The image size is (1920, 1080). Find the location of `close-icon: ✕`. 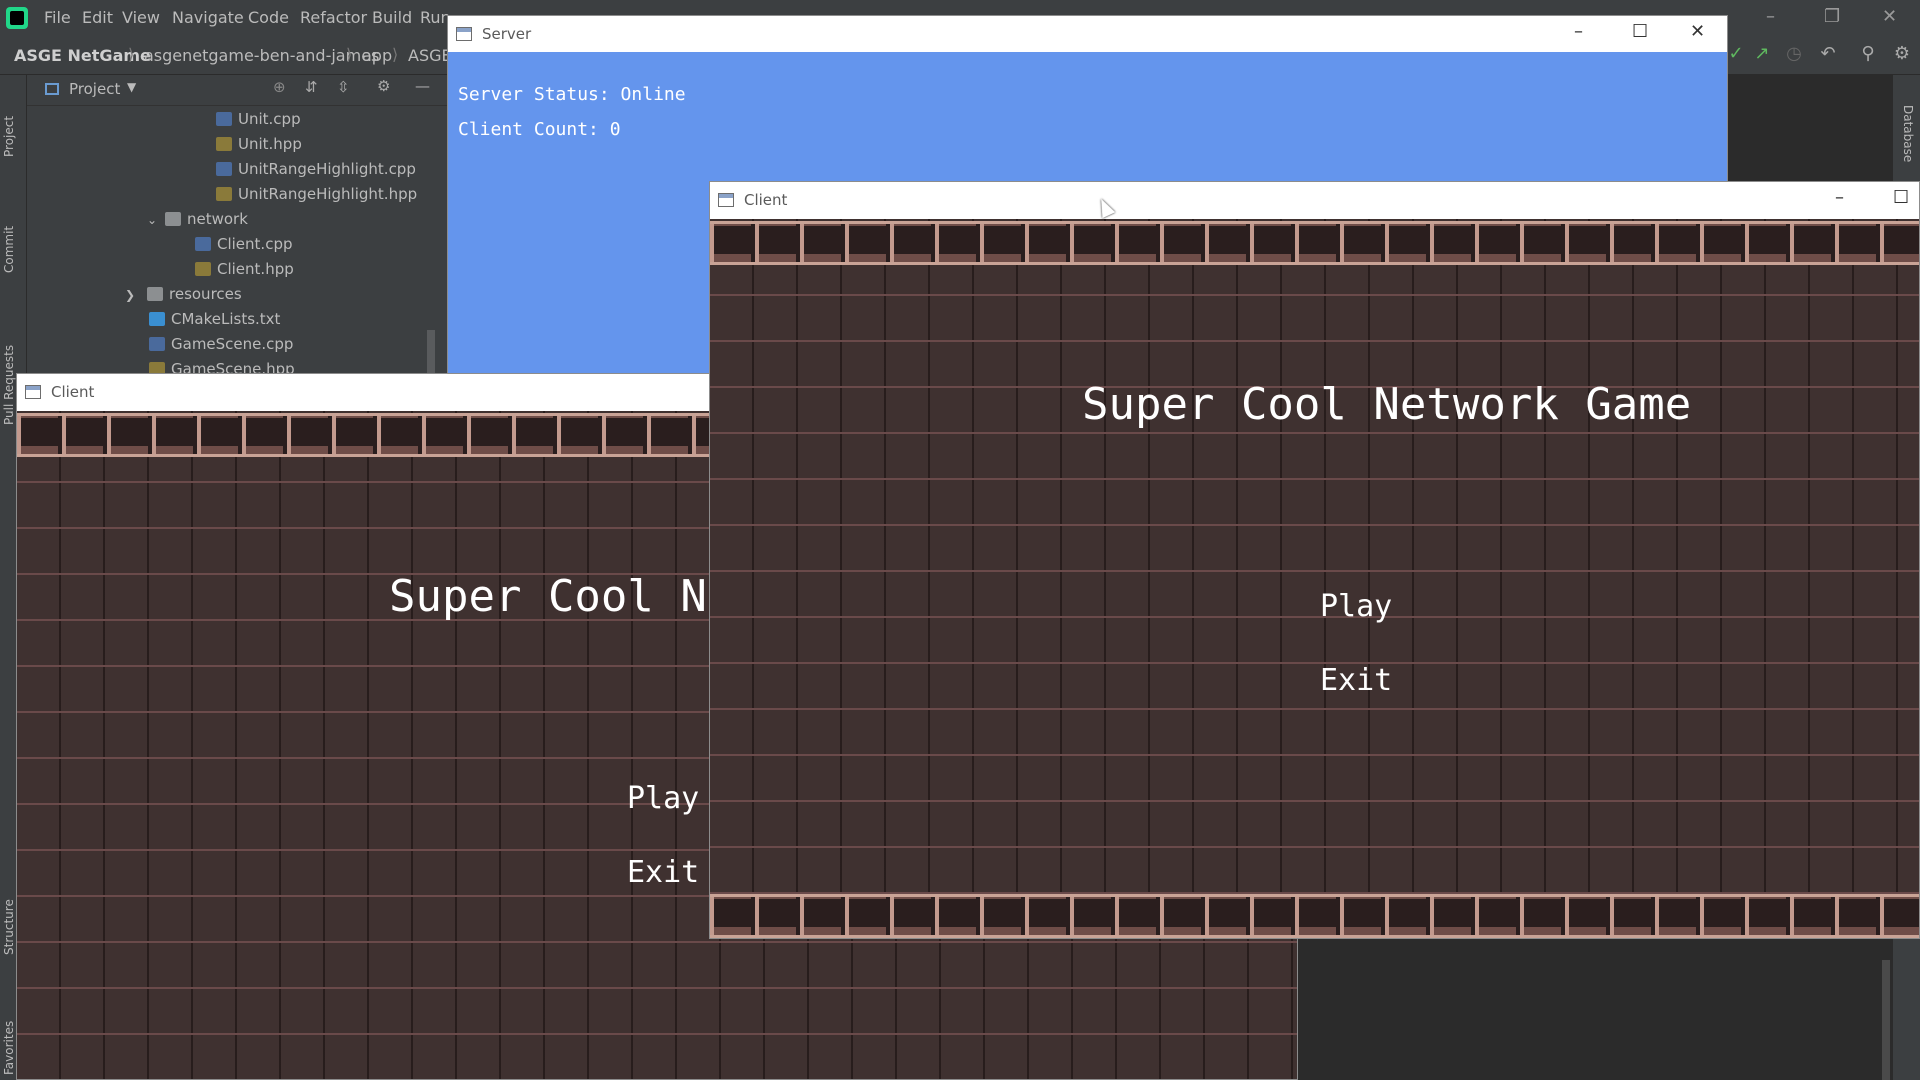

close-icon: ✕ is located at coordinates (1697, 31).